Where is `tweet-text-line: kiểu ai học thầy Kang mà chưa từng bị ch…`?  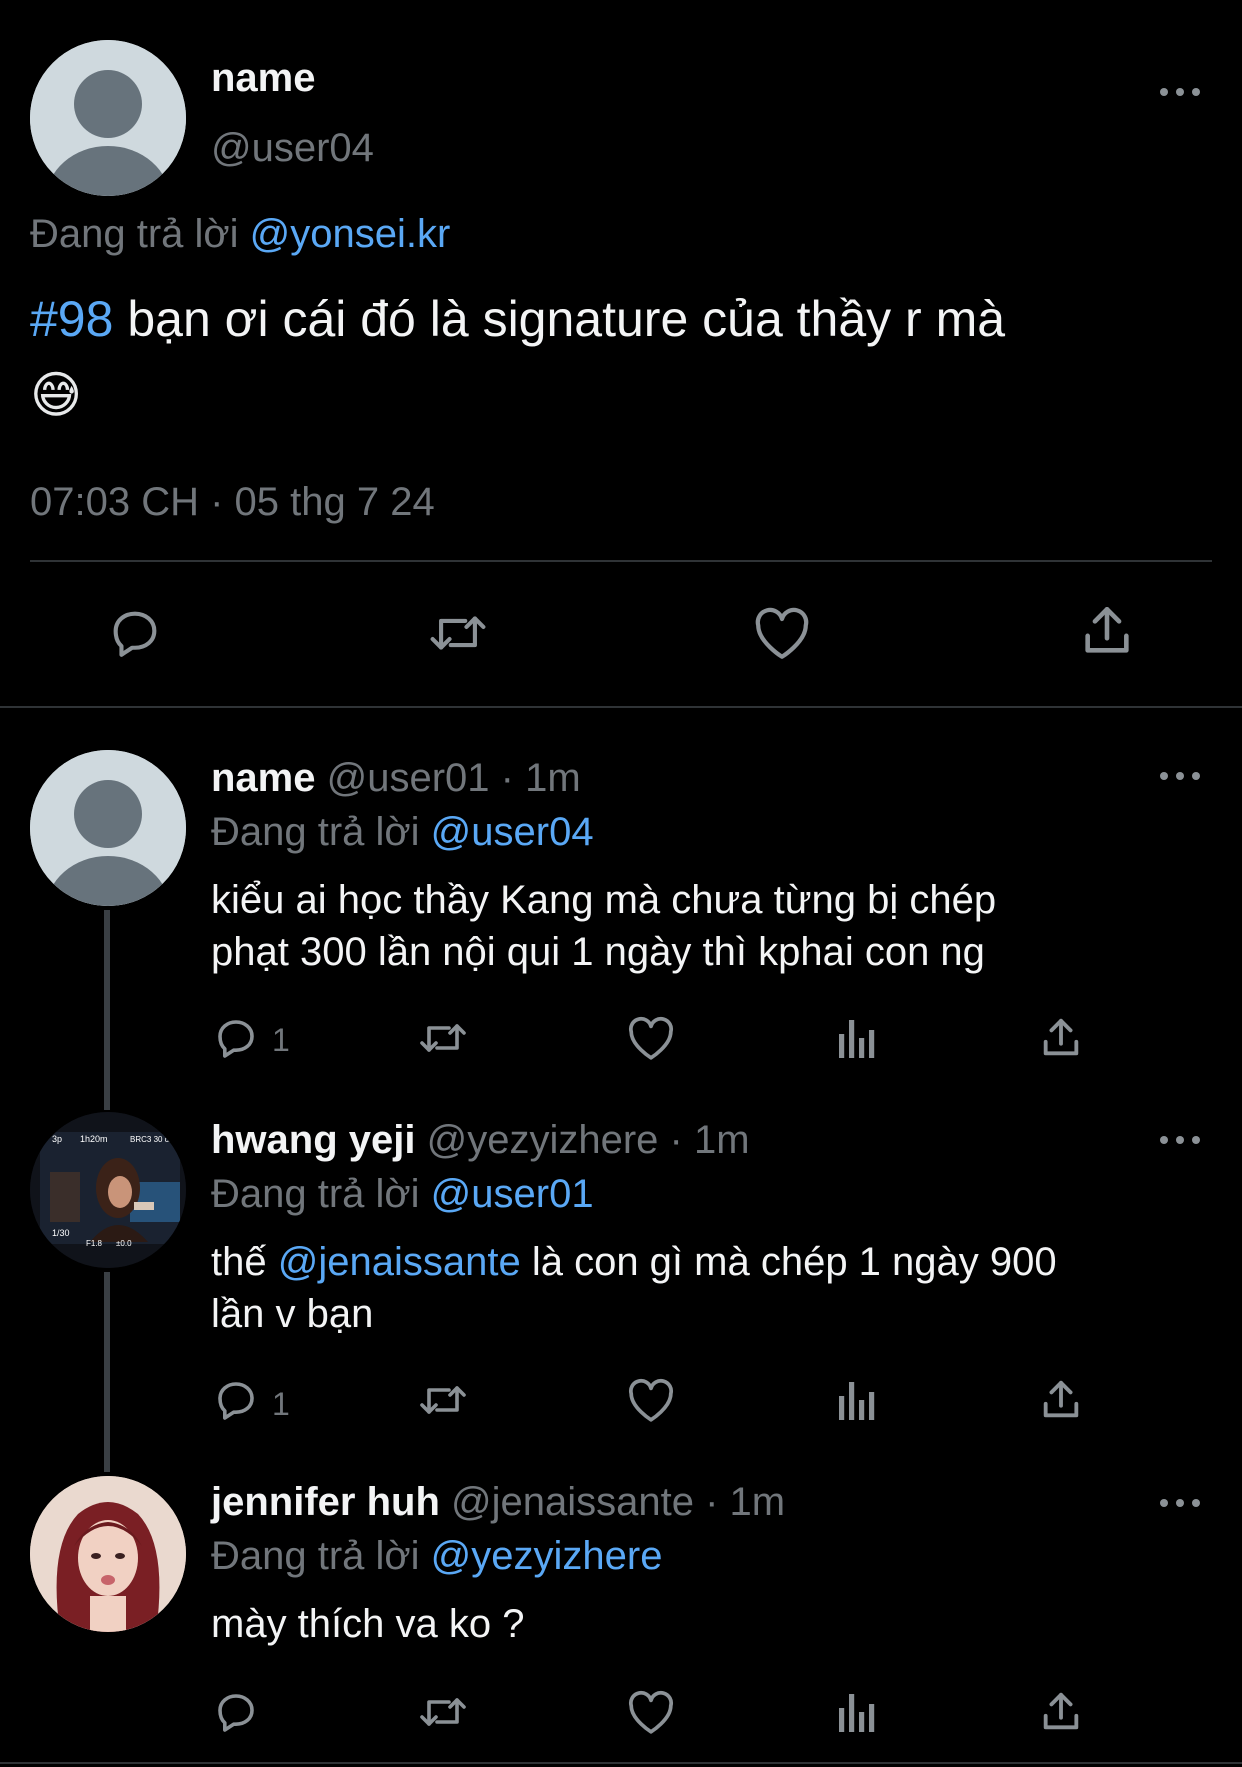 tweet-text-line: kiểu ai học thầy Kang mà chưa từng bị ch… is located at coordinates (604, 900).